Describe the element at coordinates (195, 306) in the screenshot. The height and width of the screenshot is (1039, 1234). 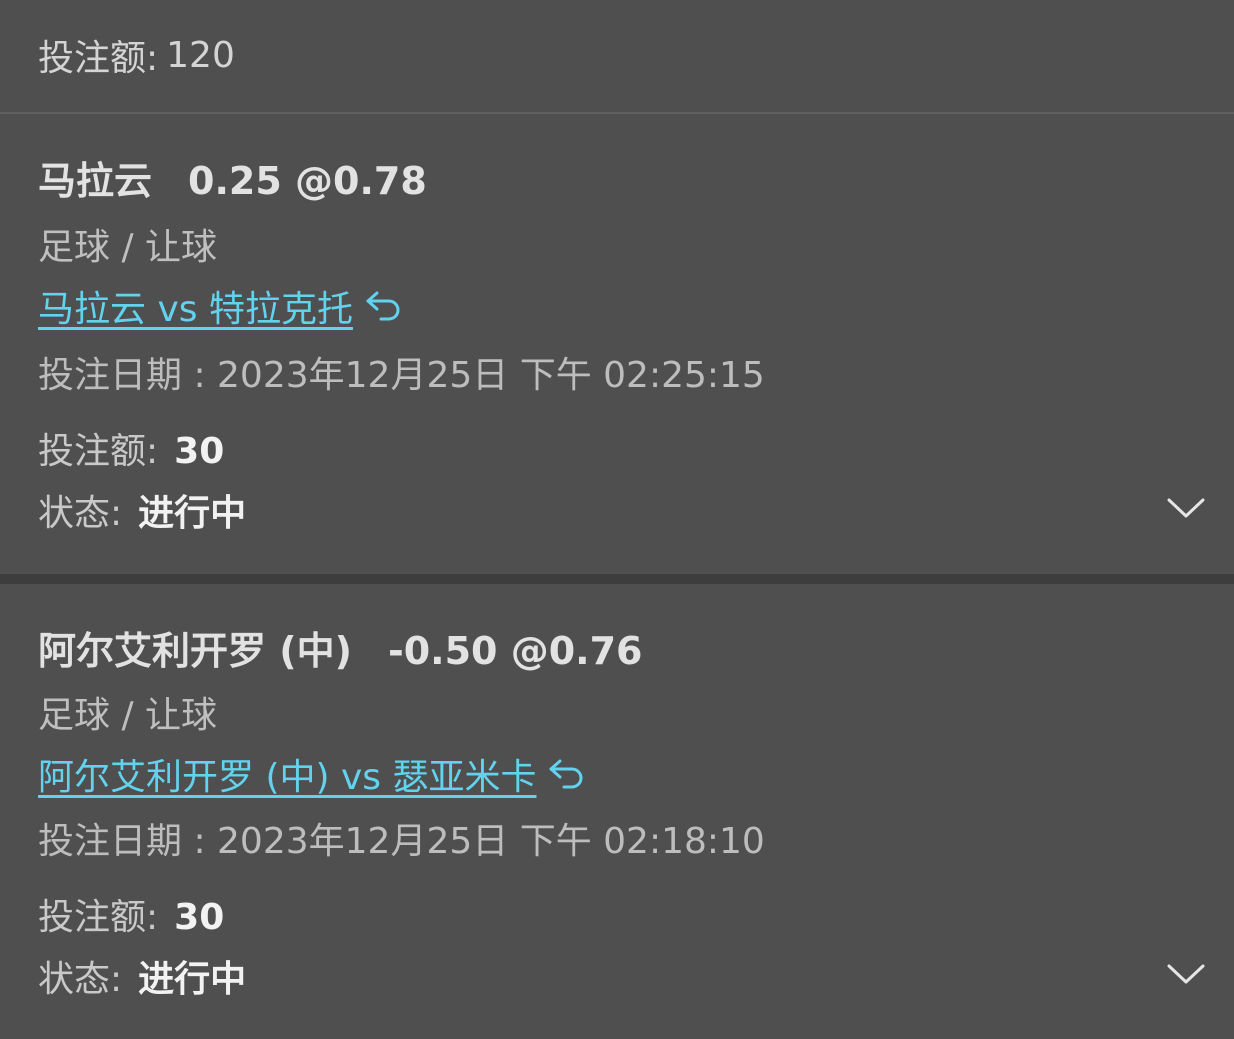
I see `match-link-text: 马拉云 vs 特拉克托` at that location.